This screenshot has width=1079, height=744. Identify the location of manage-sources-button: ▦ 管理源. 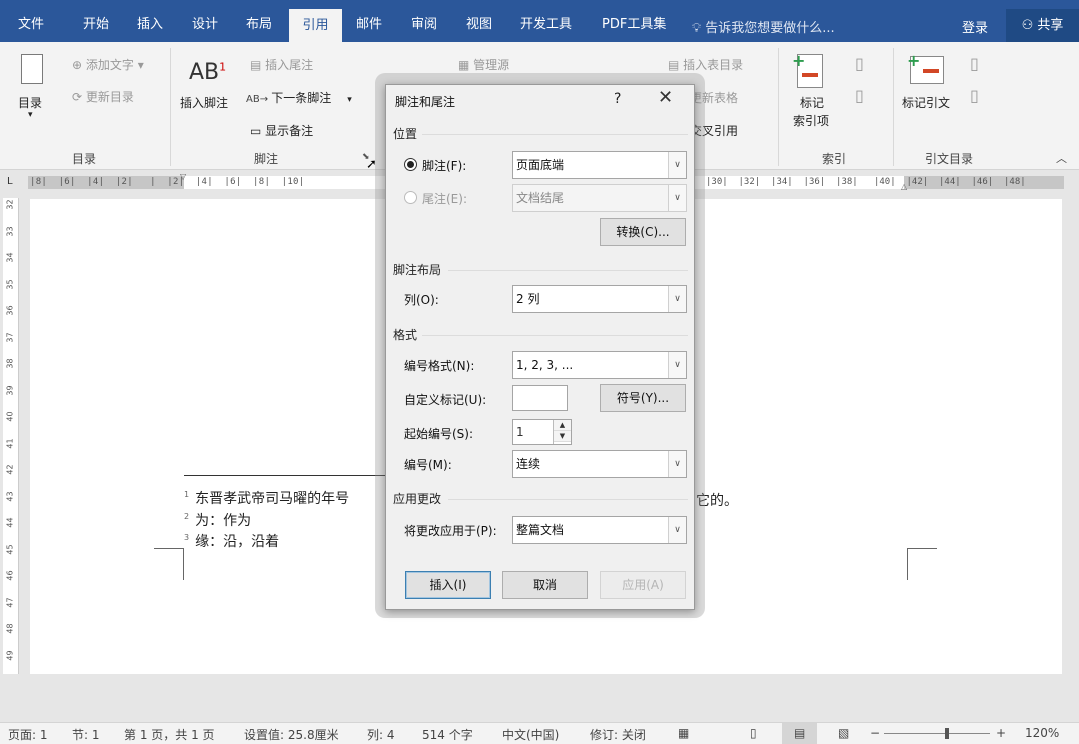
(483, 64).